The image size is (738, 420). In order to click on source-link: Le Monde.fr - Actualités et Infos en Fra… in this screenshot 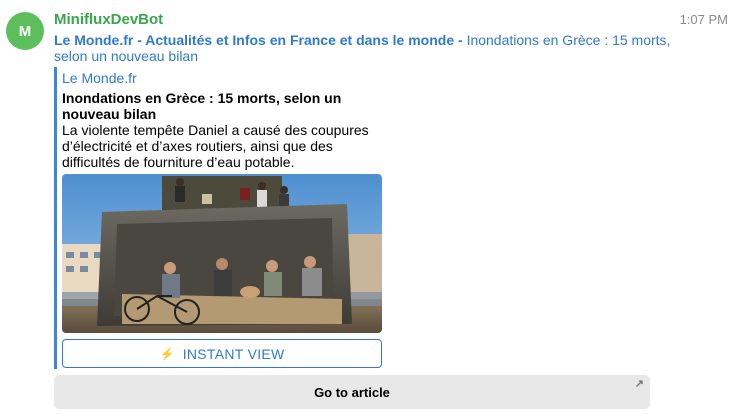, I will do `click(254, 40)`.